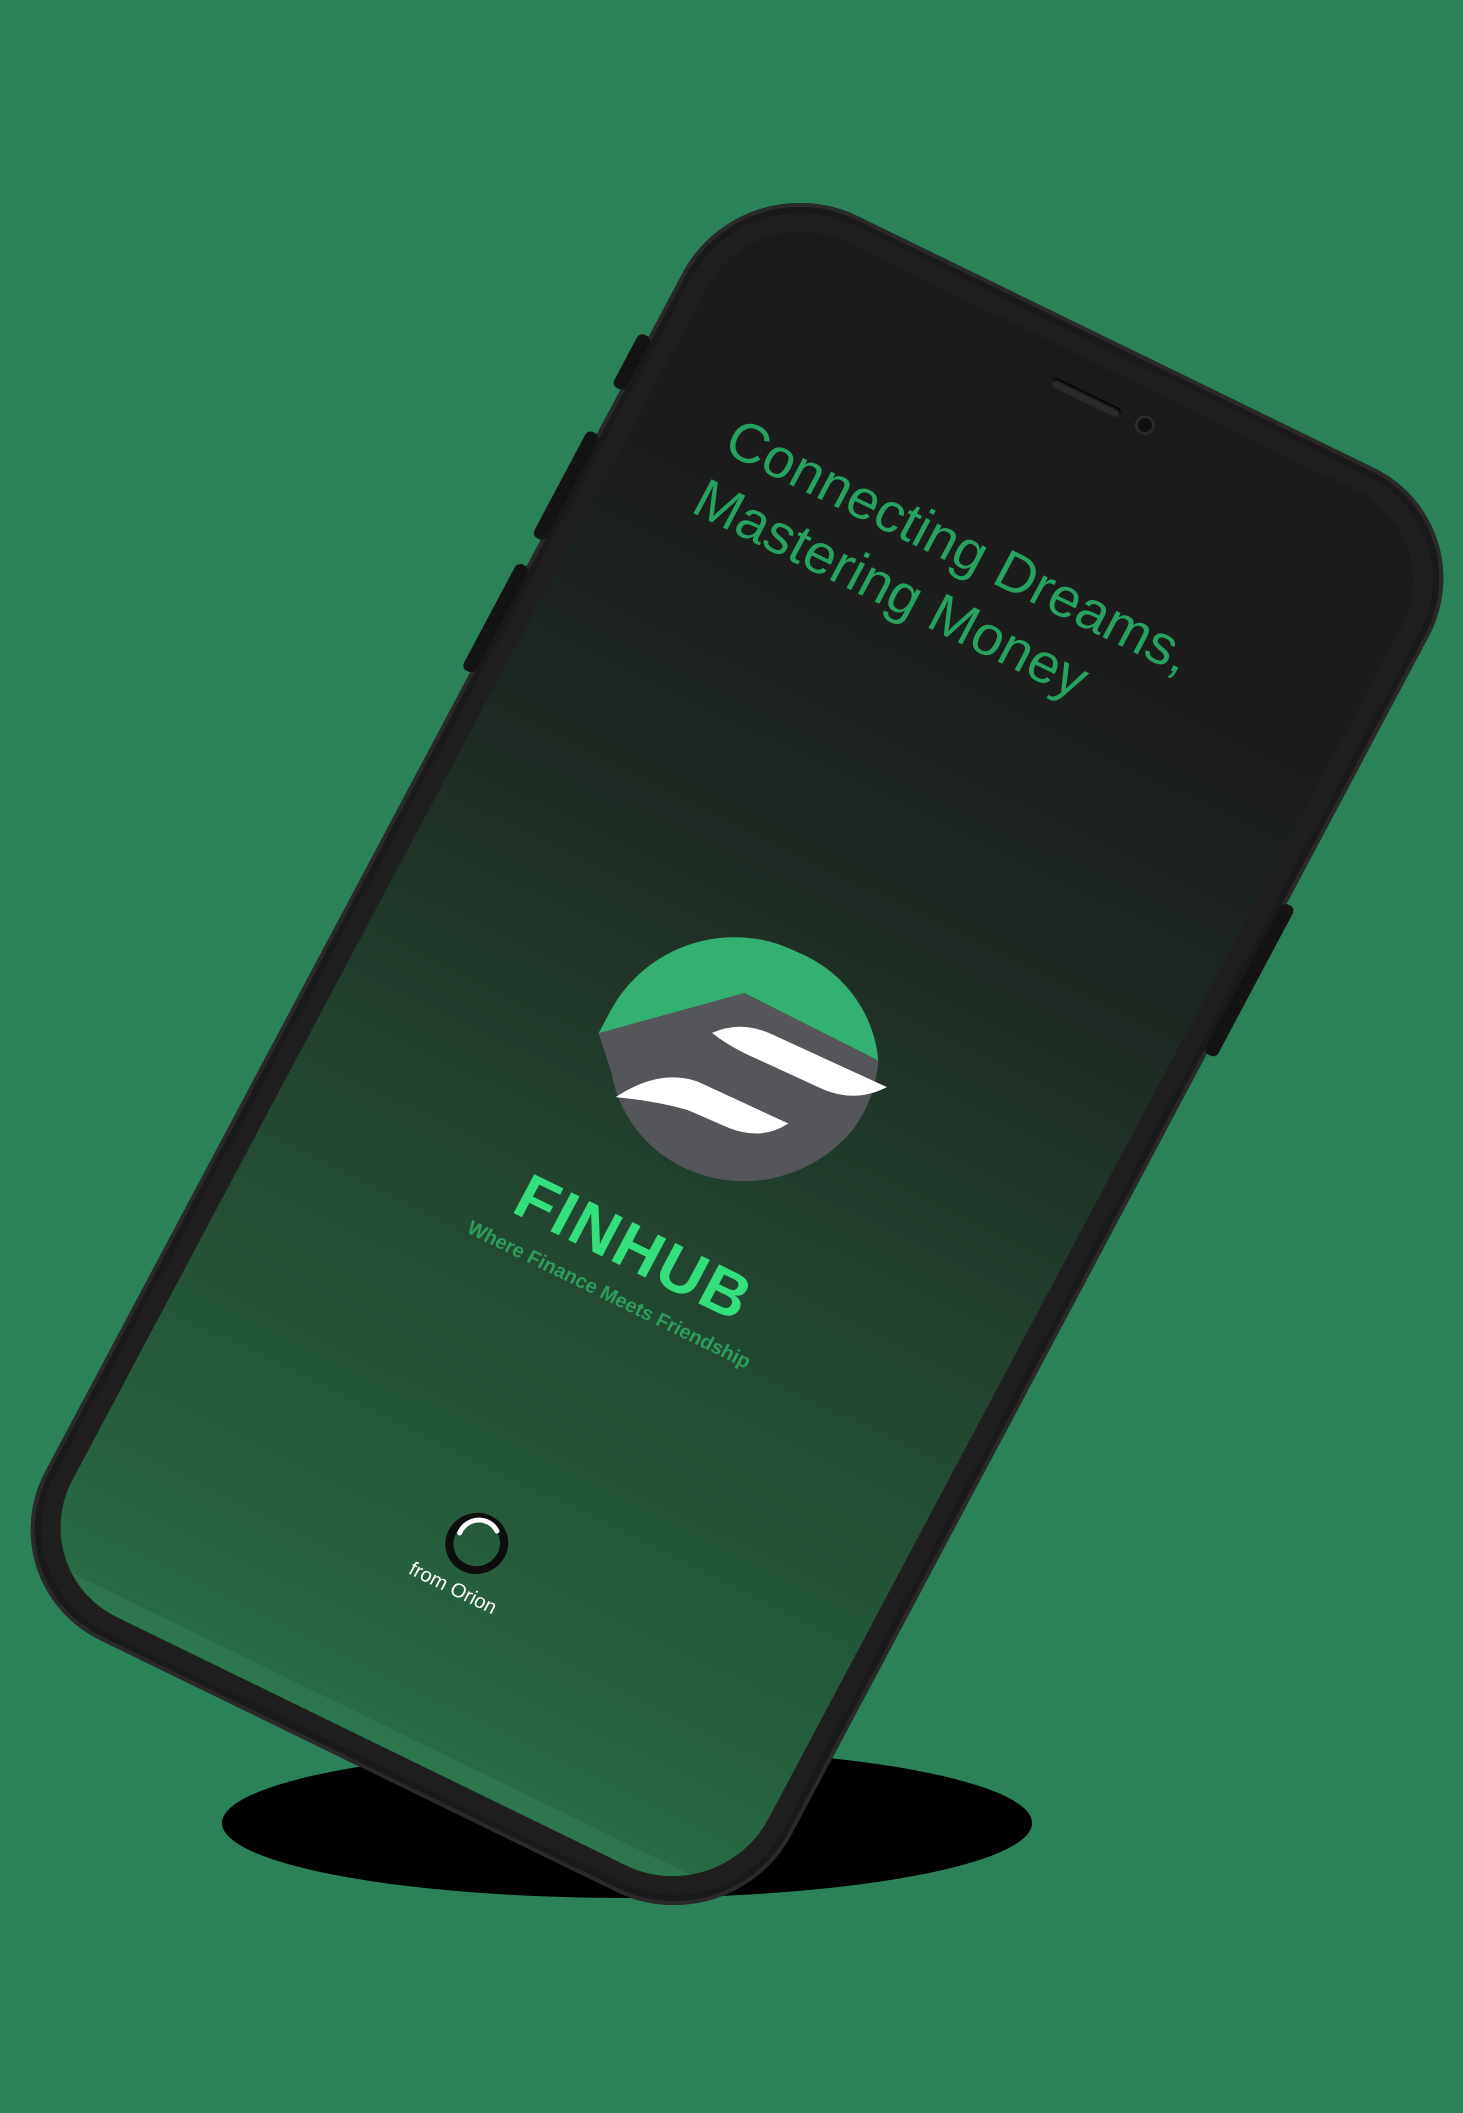  What do you see at coordinates (1145, 425) in the screenshot?
I see `front-camera-icon` at bounding box center [1145, 425].